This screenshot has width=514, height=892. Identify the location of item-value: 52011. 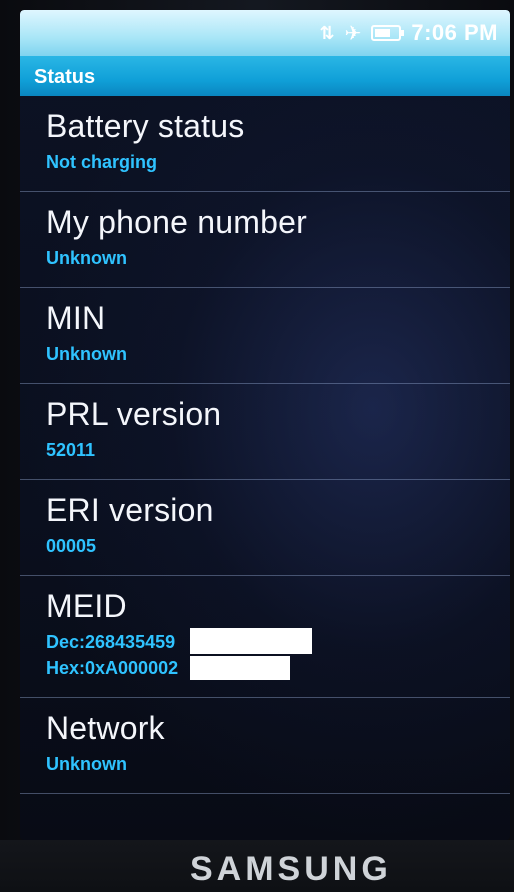
(71, 450).